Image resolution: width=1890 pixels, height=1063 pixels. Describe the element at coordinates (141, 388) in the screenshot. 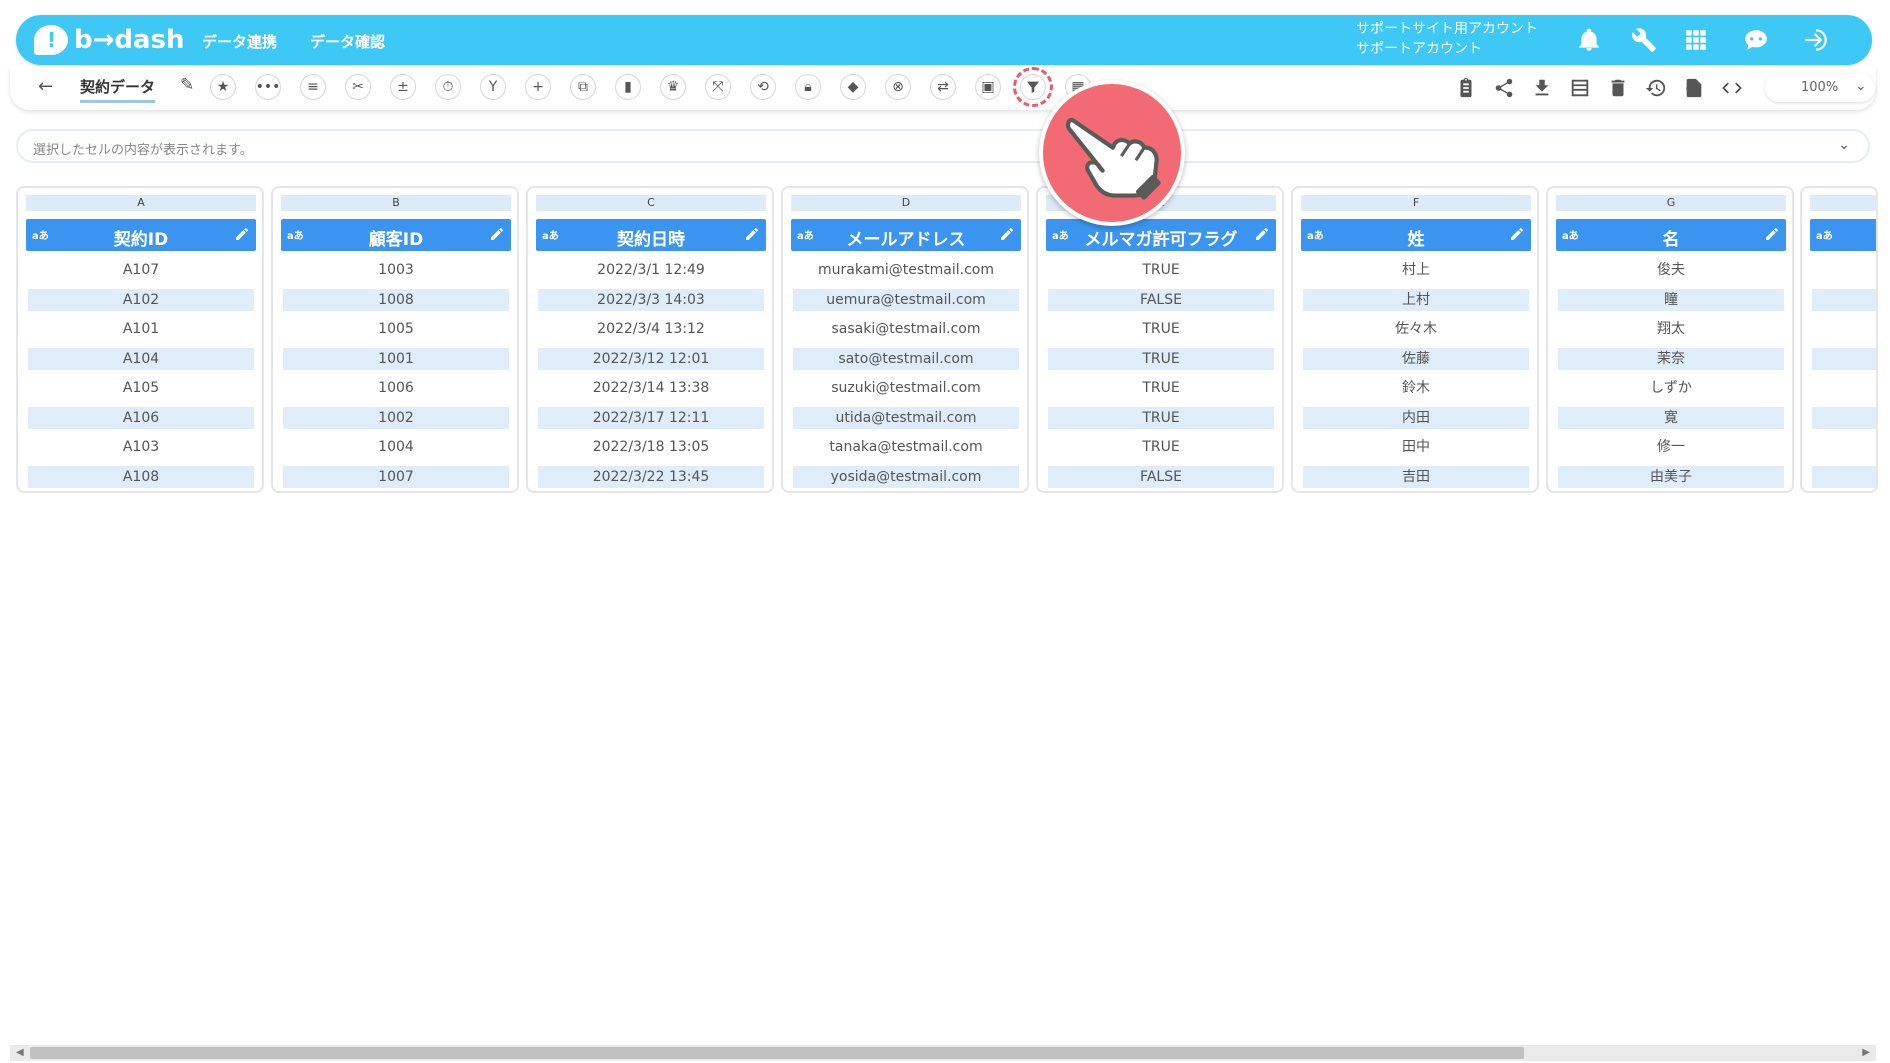

I see `table-cell: A105` at that location.